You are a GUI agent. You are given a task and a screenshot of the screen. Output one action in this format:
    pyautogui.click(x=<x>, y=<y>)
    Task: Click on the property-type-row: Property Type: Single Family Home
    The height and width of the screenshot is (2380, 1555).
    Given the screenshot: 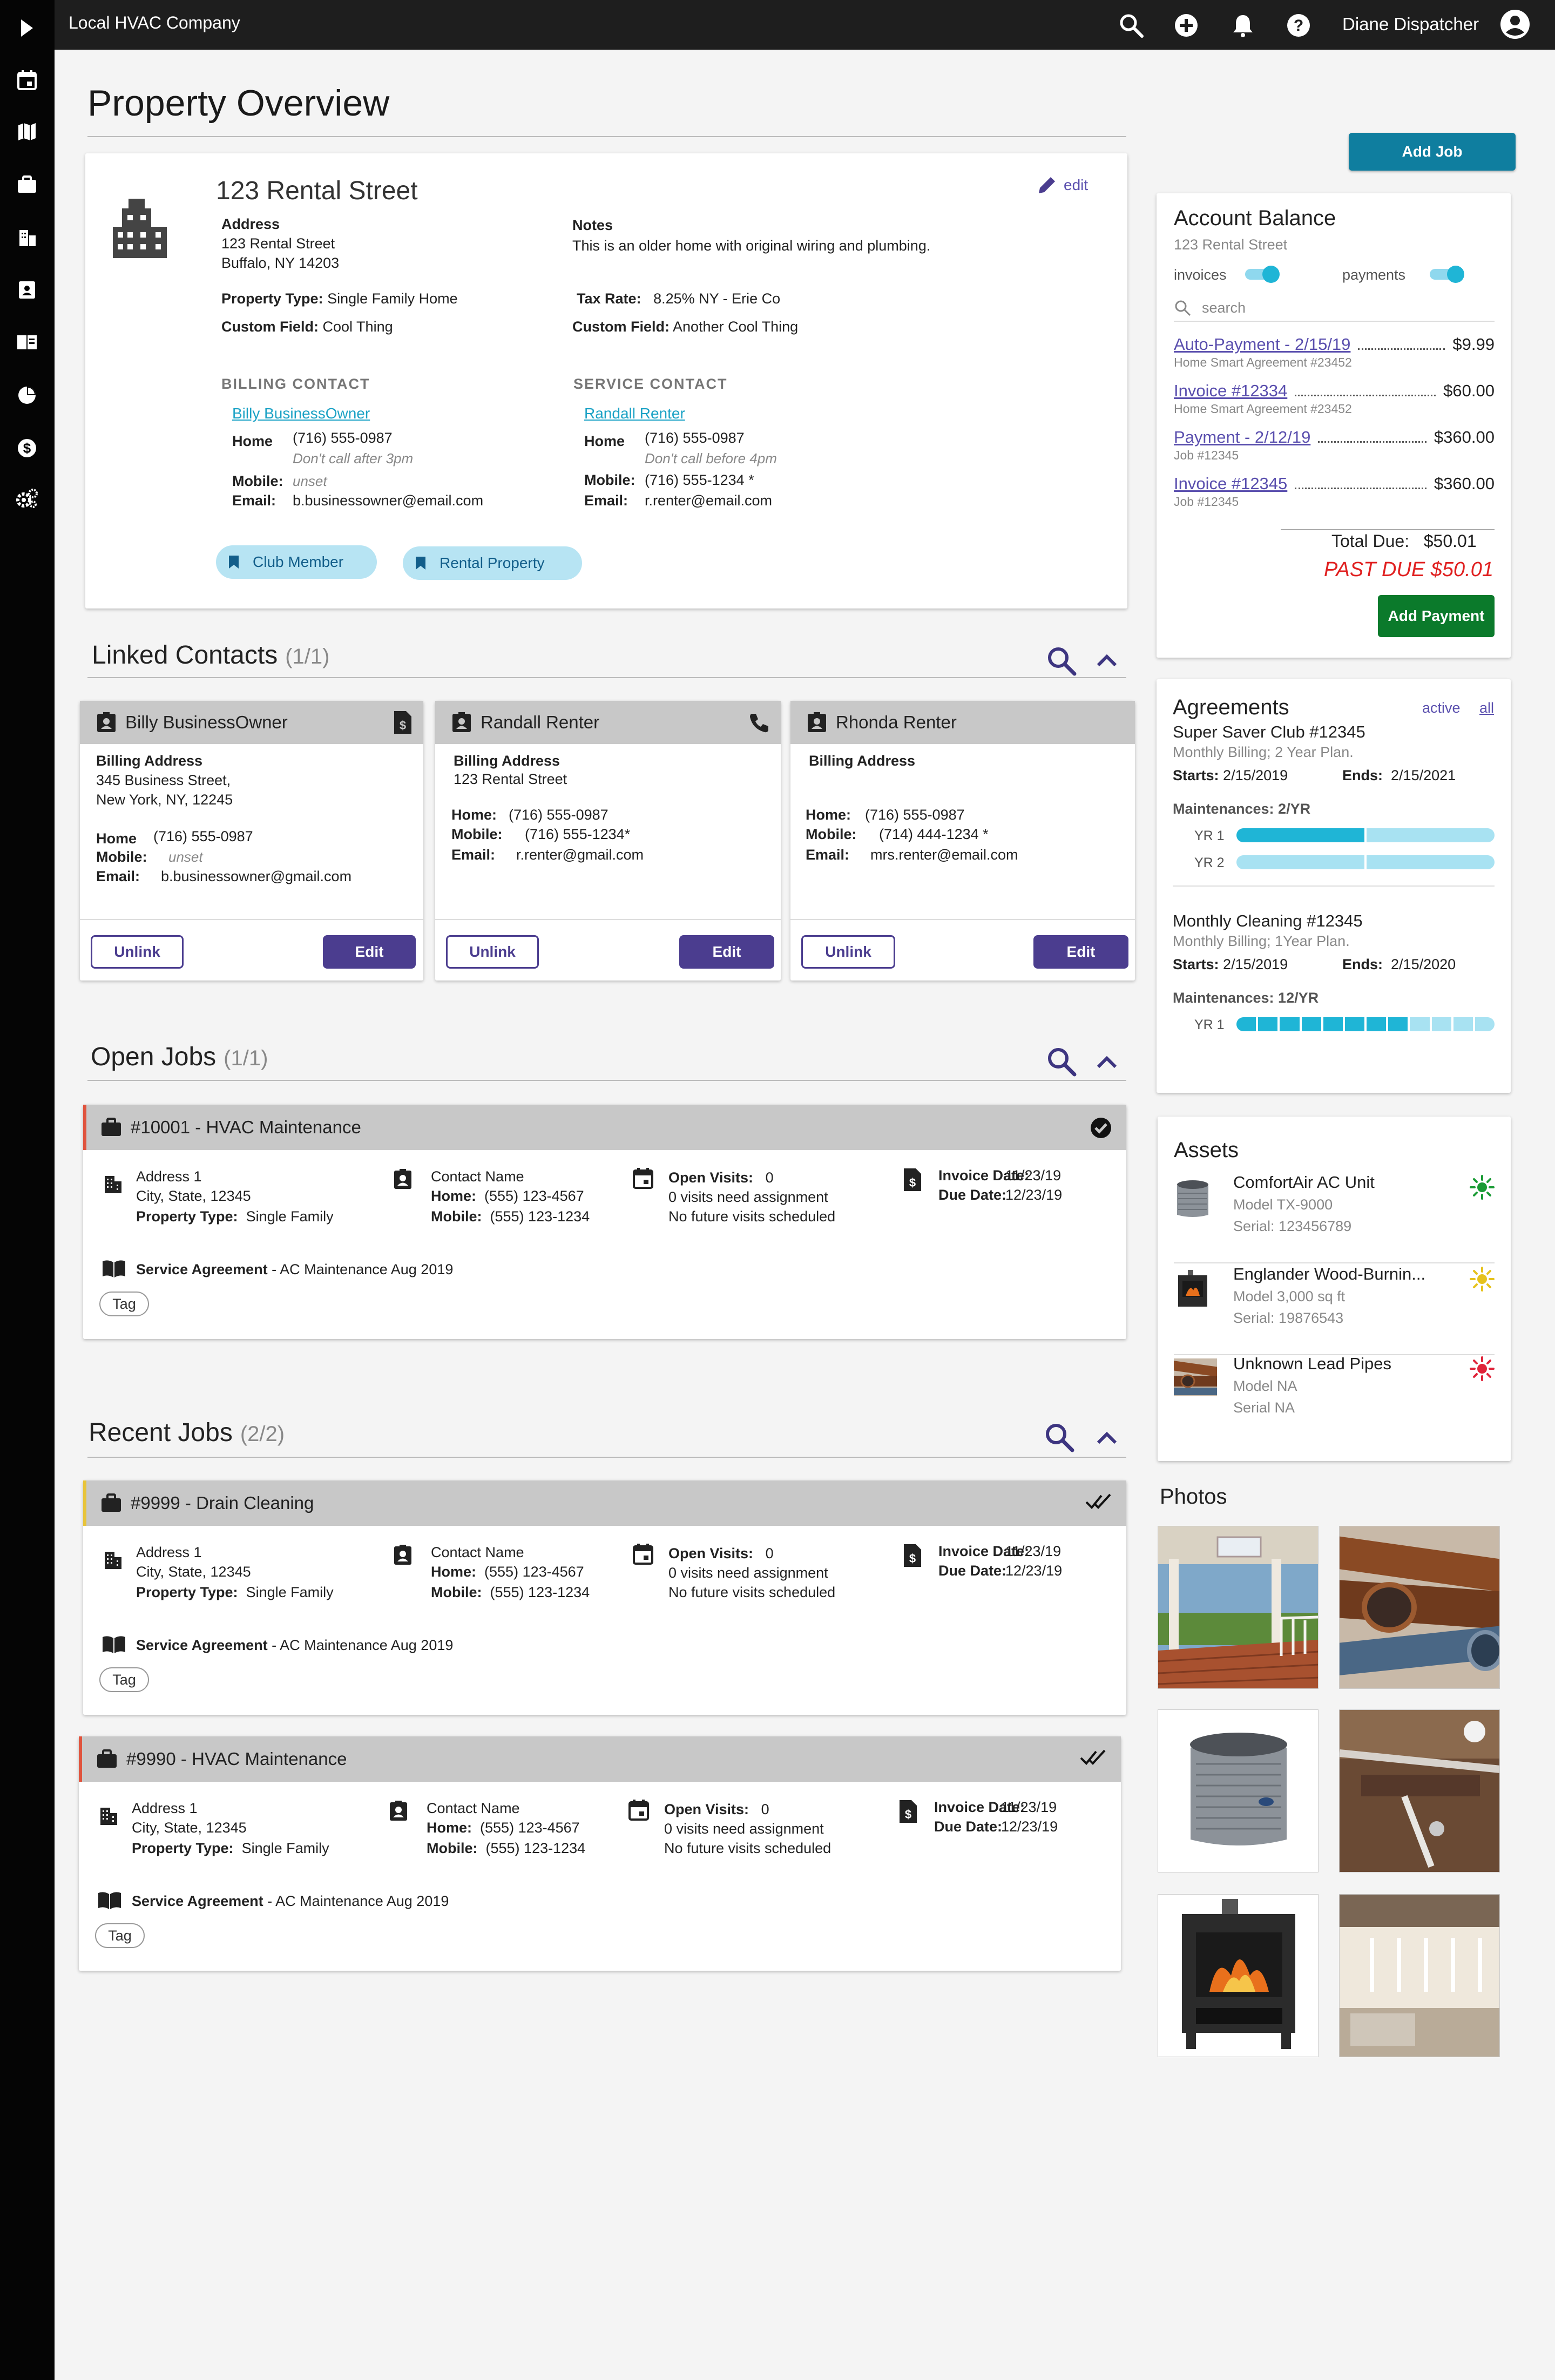 What is the action you would take?
    pyautogui.click(x=339, y=298)
    